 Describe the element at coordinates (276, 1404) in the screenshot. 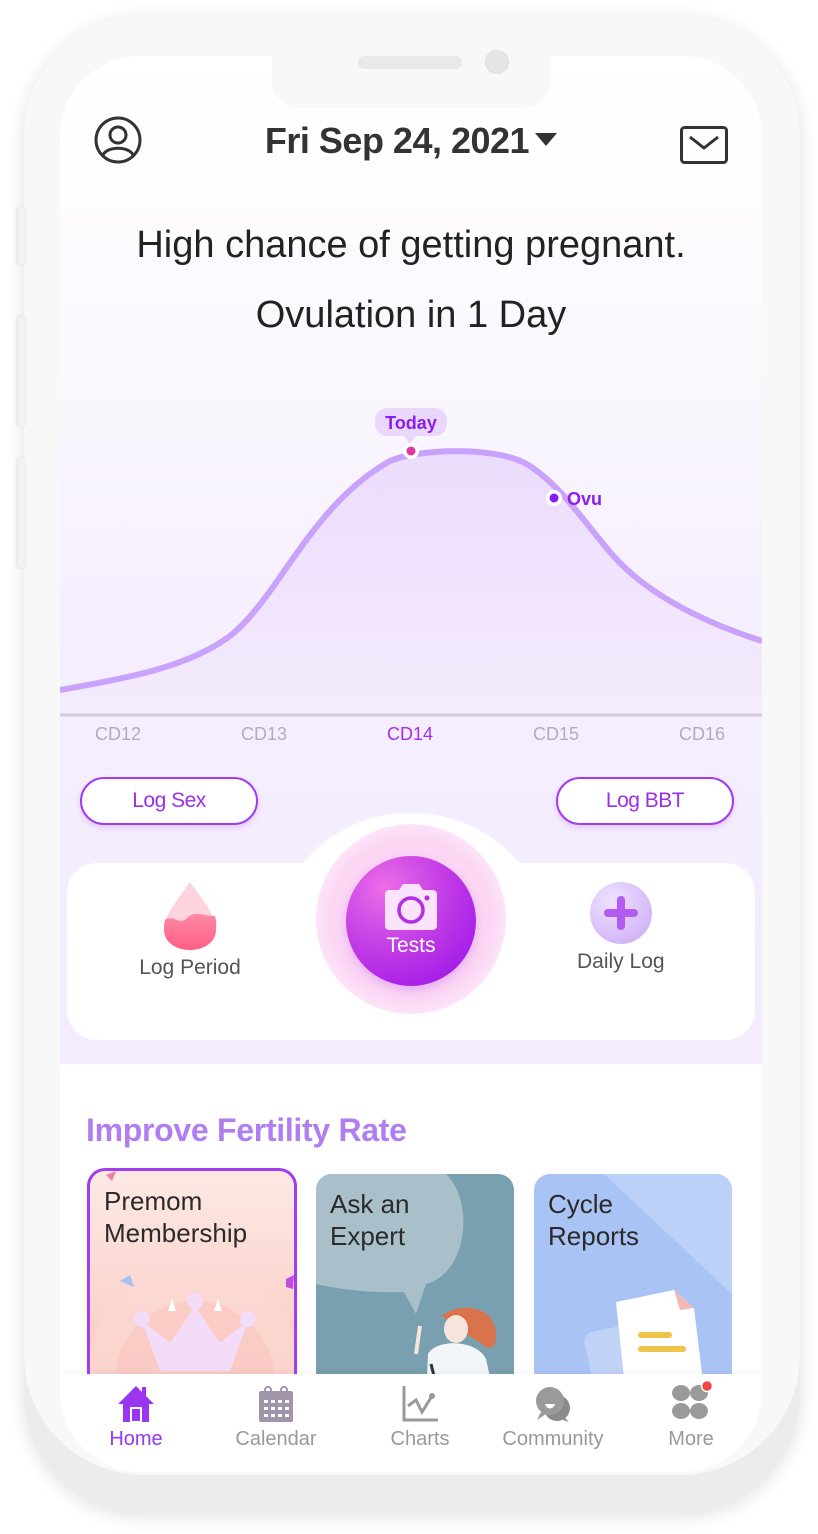

I see `calendar-icon` at that location.